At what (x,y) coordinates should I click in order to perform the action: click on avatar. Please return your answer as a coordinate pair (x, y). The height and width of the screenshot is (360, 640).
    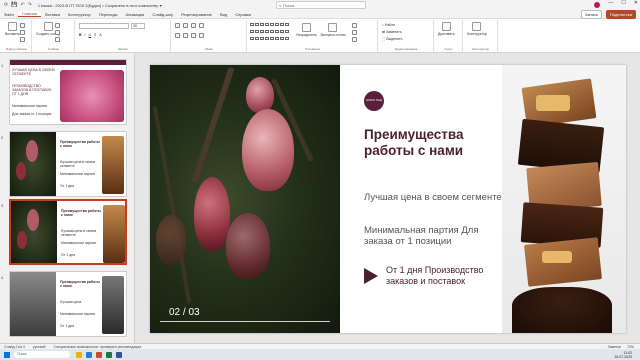
    Looking at the image, I should click on (597, 5).